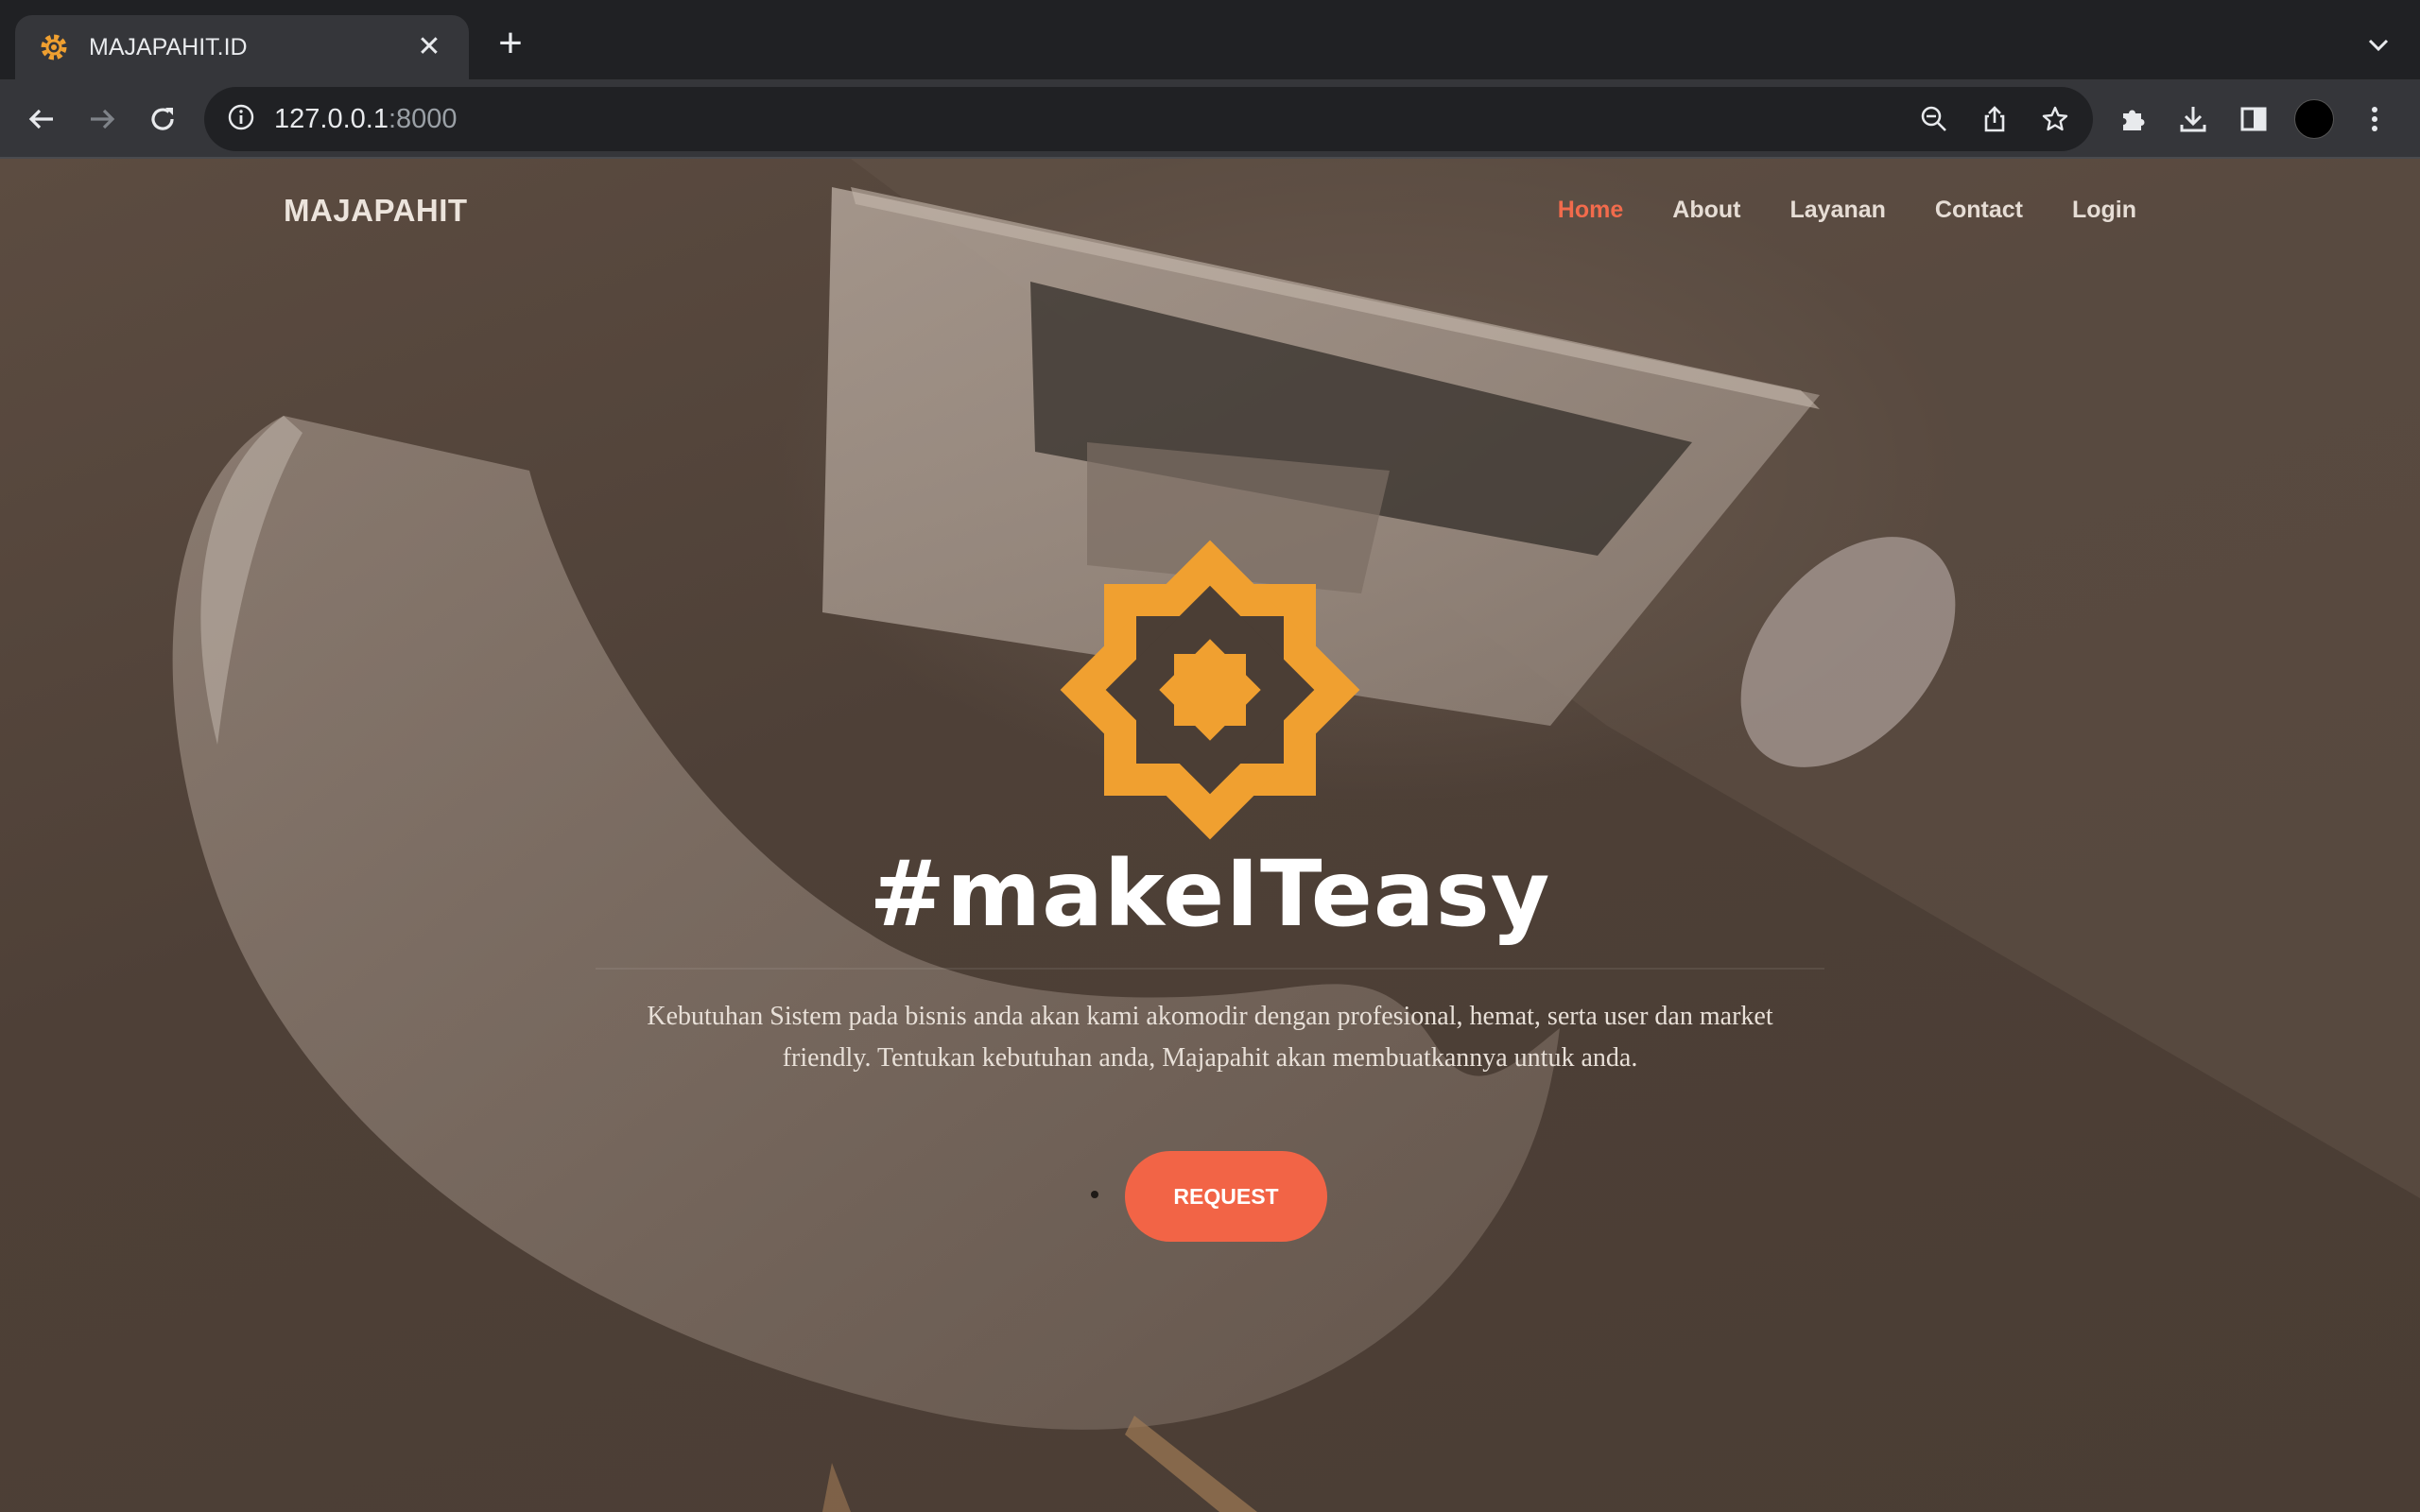 This screenshot has height=1512, width=2420. What do you see at coordinates (2253, 119) in the screenshot?
I see `side-panel-icon` at bounding box center [2253, 119].